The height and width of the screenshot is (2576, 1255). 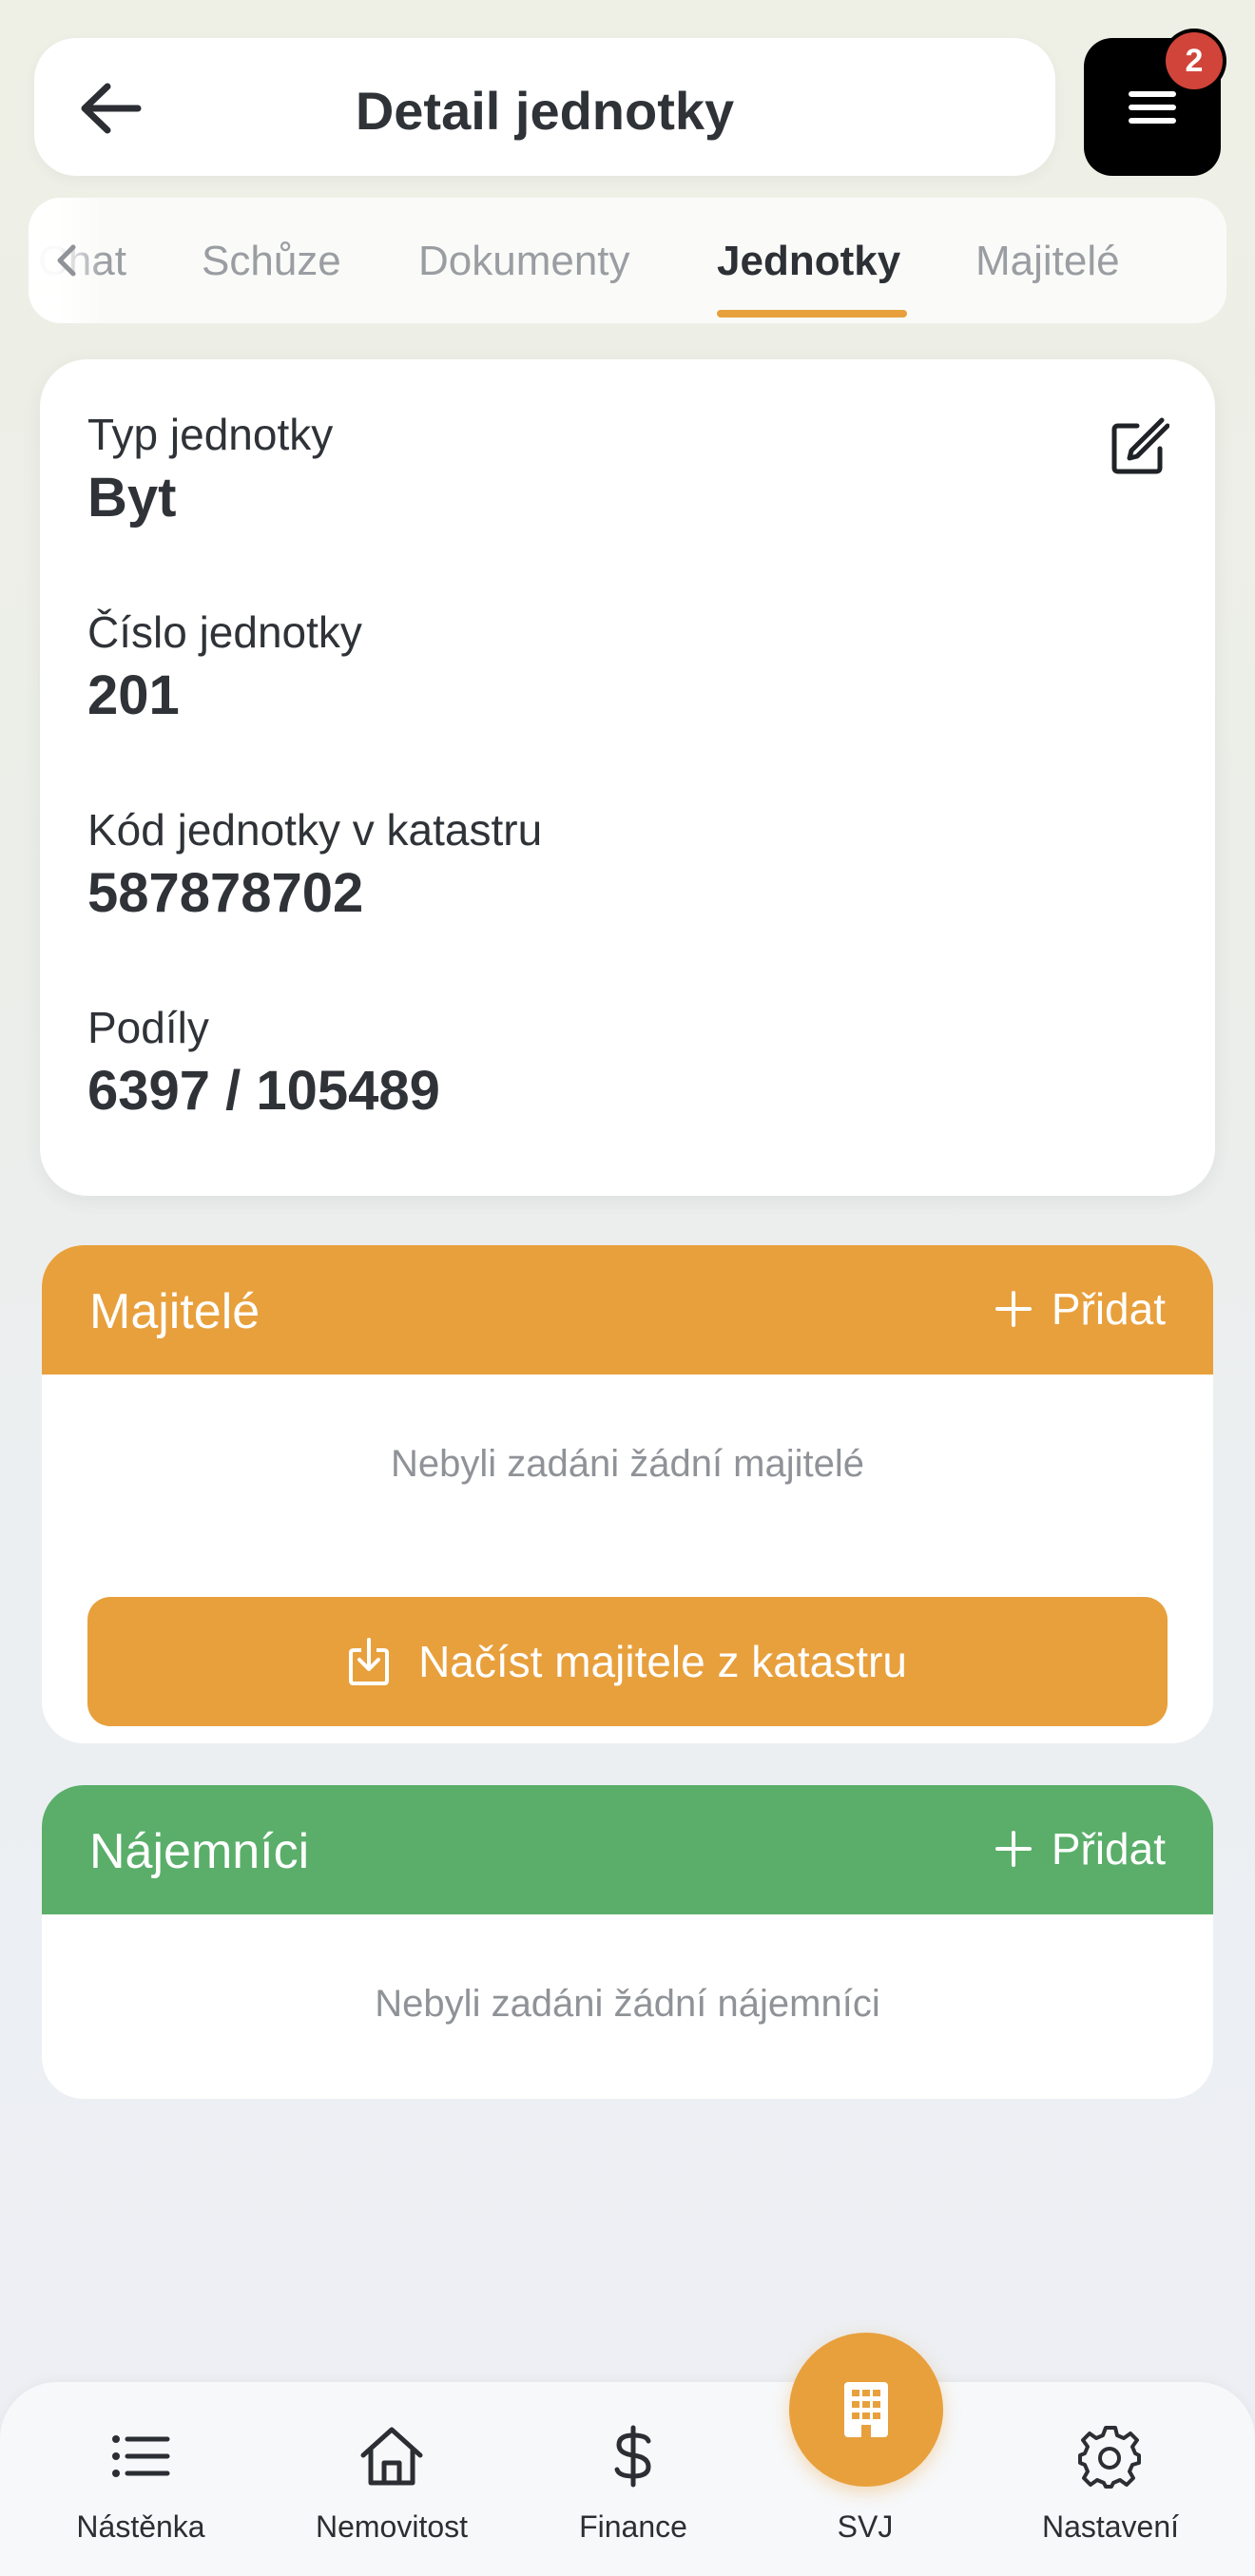 What do you see at coordinates (141, 2456) in the screenshot?
I see `list-icon` at bounding box center [141, 2456].